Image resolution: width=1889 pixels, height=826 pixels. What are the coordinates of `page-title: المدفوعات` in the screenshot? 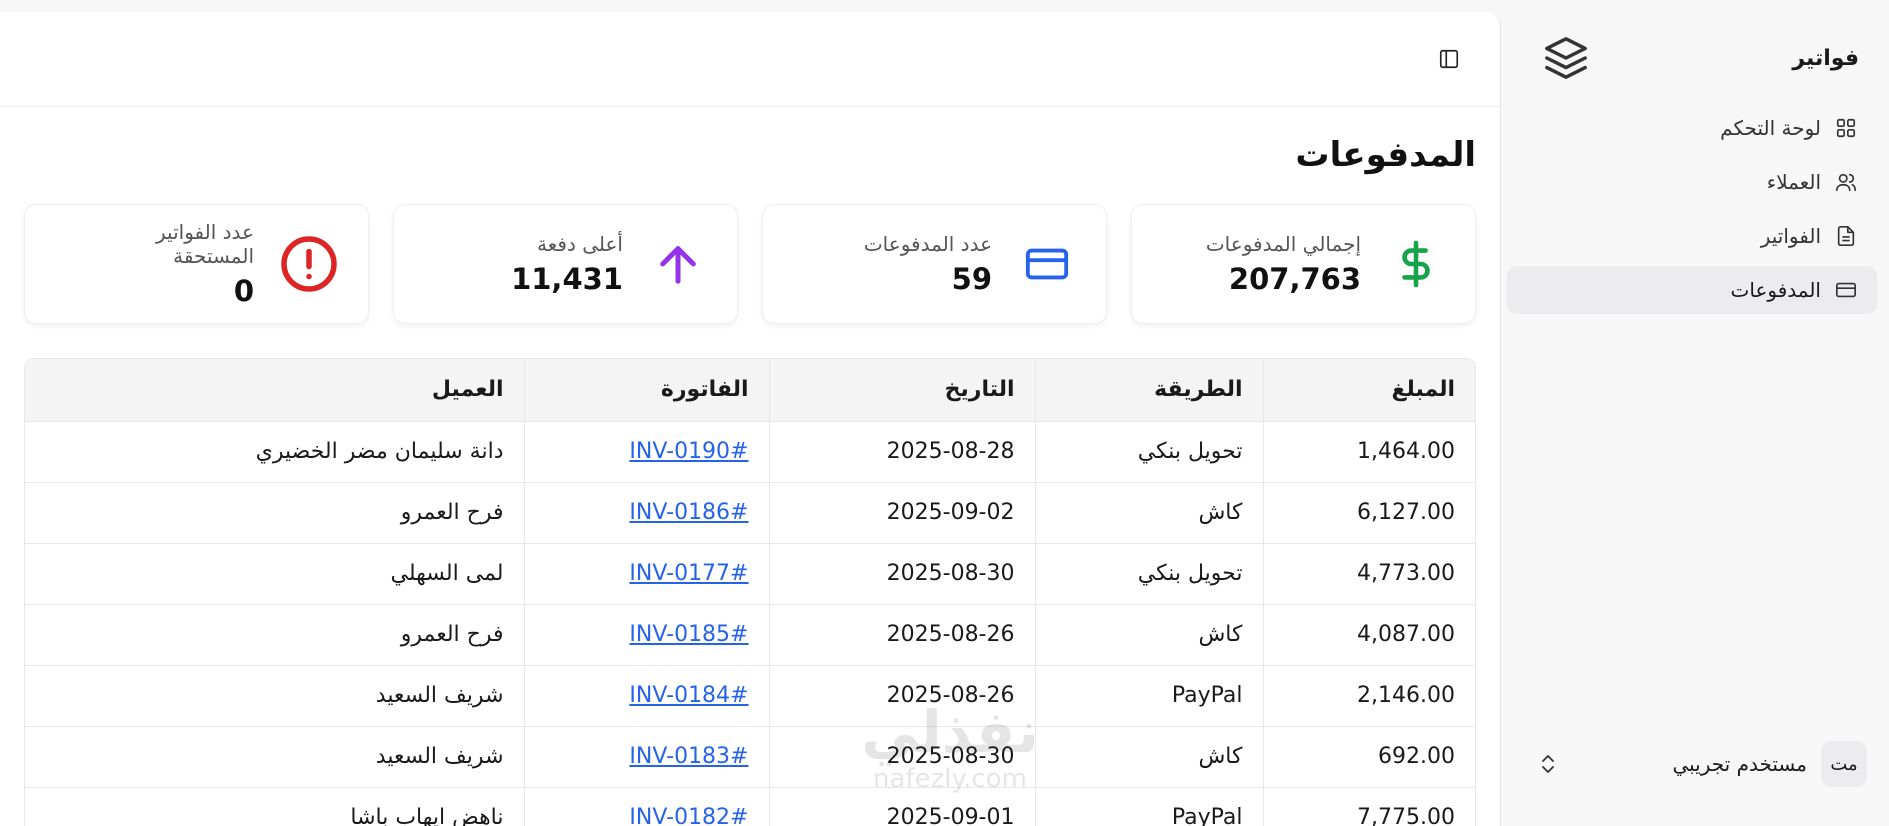 It's located at (1385, 155).